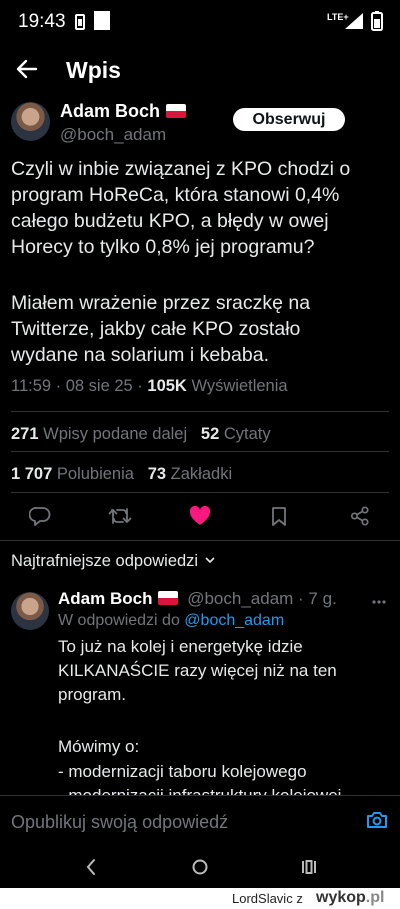  Describe the element at coordinates (262, 898) in the screenshot. I see `watermark-username: LordSlavic` at that location.